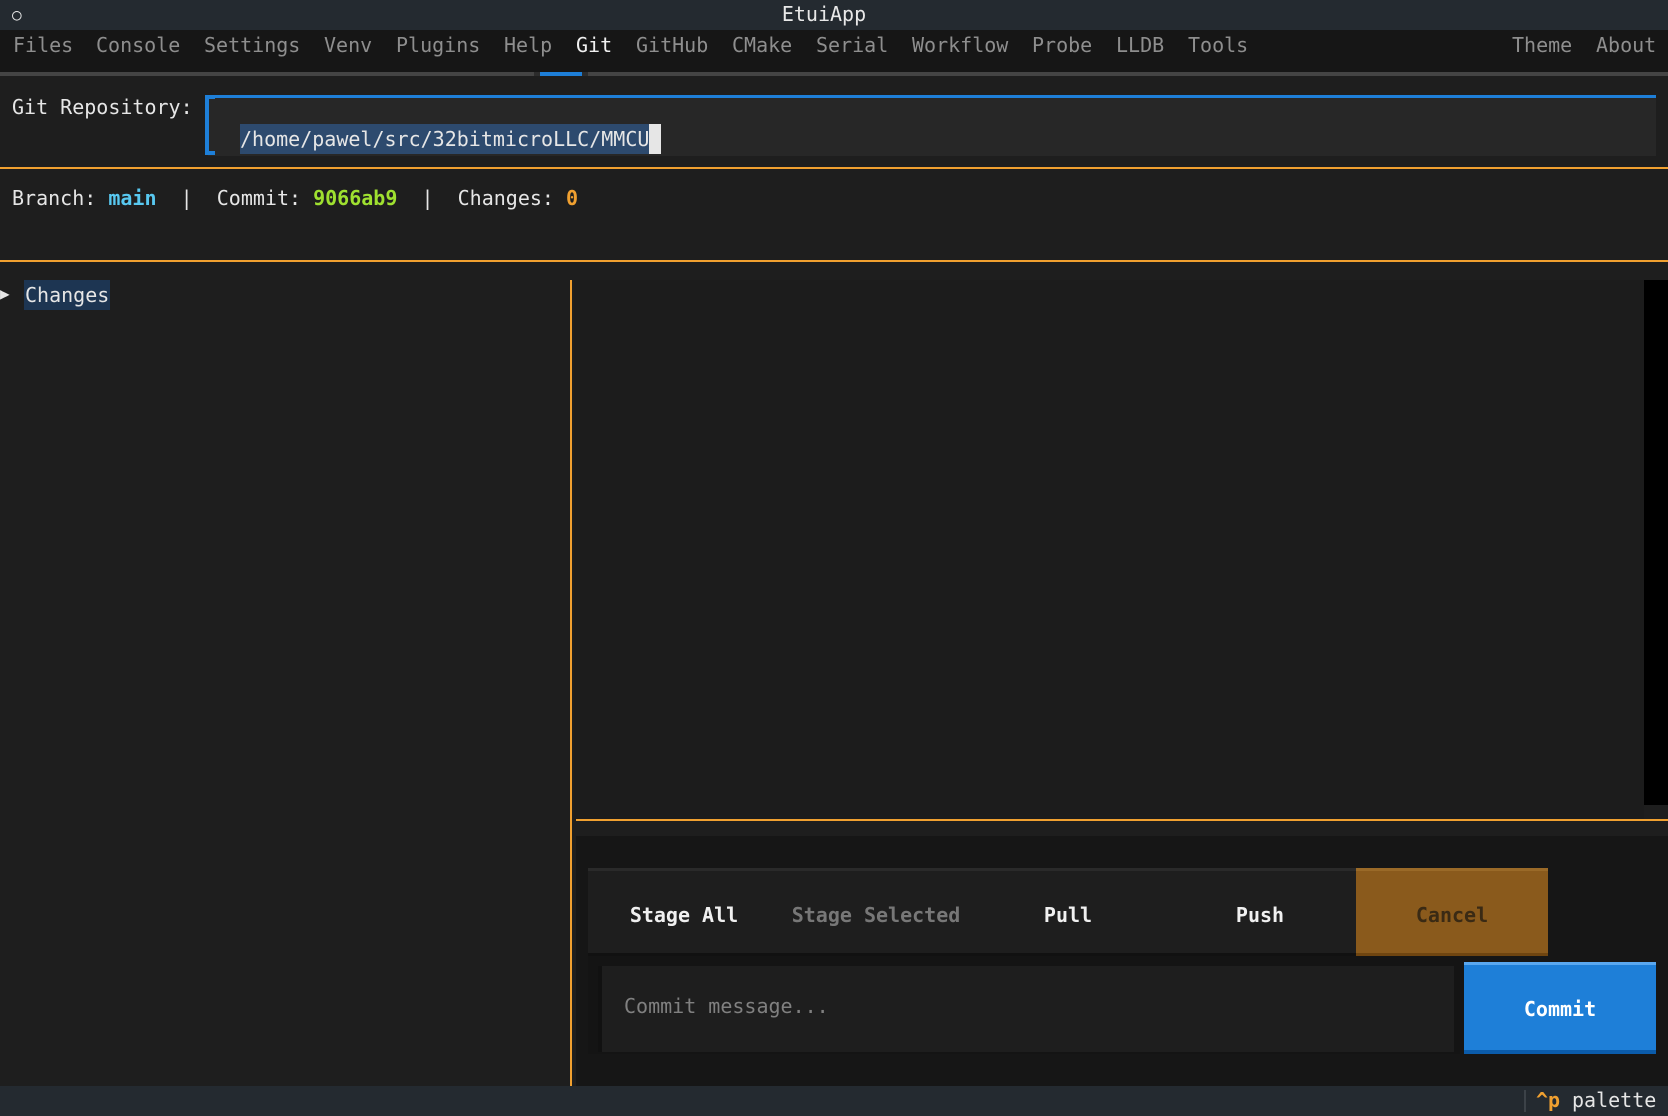  What do you see at coordinates (1525, 1101) in the screenshot?
I see `footer-divider` at bounding box center [1525, 1101].